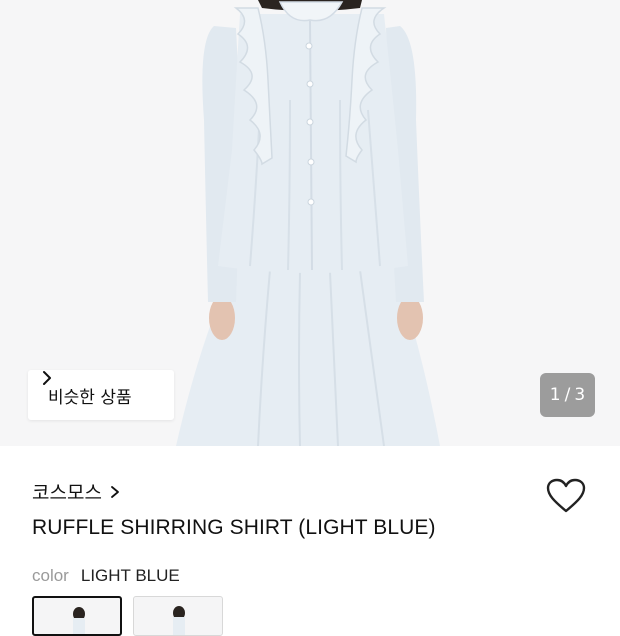  Describe the element at coordinates (566, 496) in the screenshot. I see `heart-icon` at that location.